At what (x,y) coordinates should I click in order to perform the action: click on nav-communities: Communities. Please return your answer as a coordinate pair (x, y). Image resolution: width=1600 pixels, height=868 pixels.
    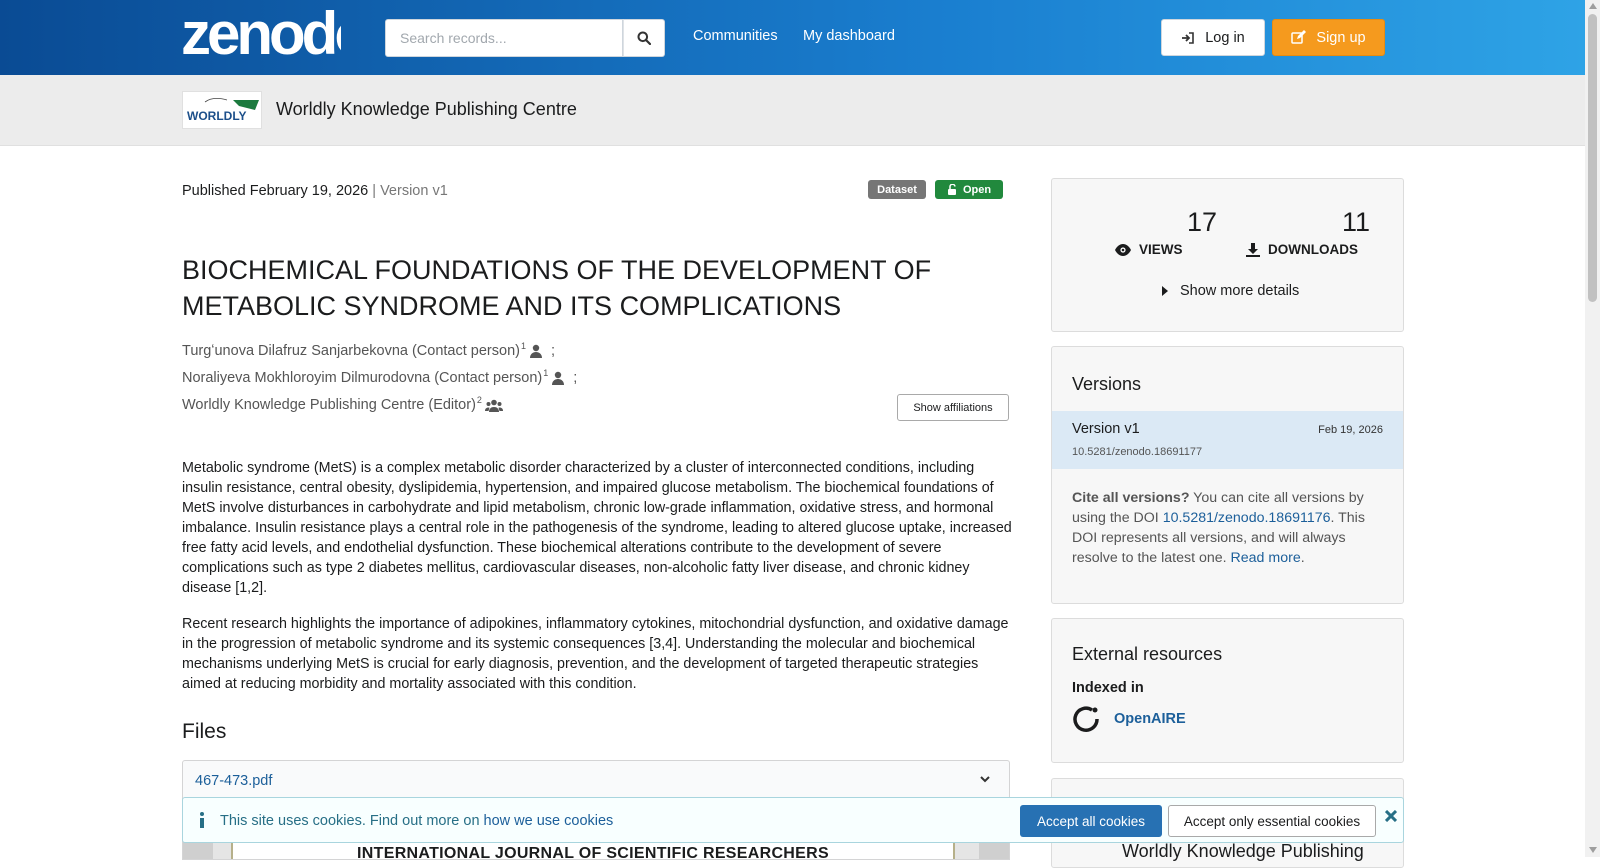
    Looking at the image, I should click on (735, 36).